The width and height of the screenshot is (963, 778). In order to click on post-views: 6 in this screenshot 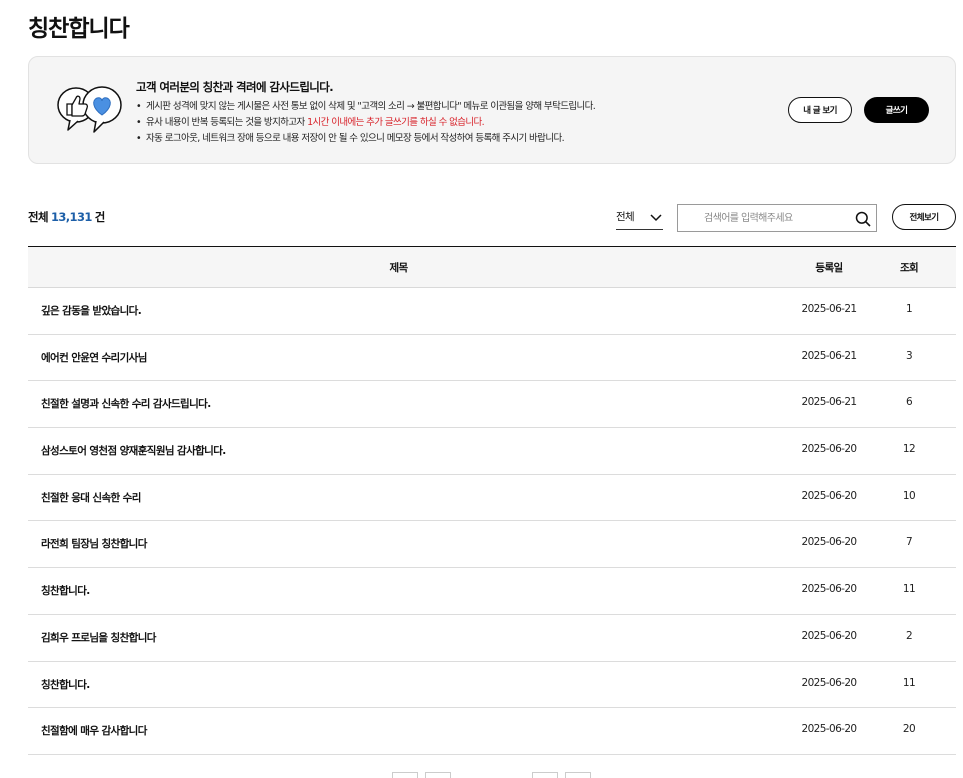, I will do `click(909, 402)`.